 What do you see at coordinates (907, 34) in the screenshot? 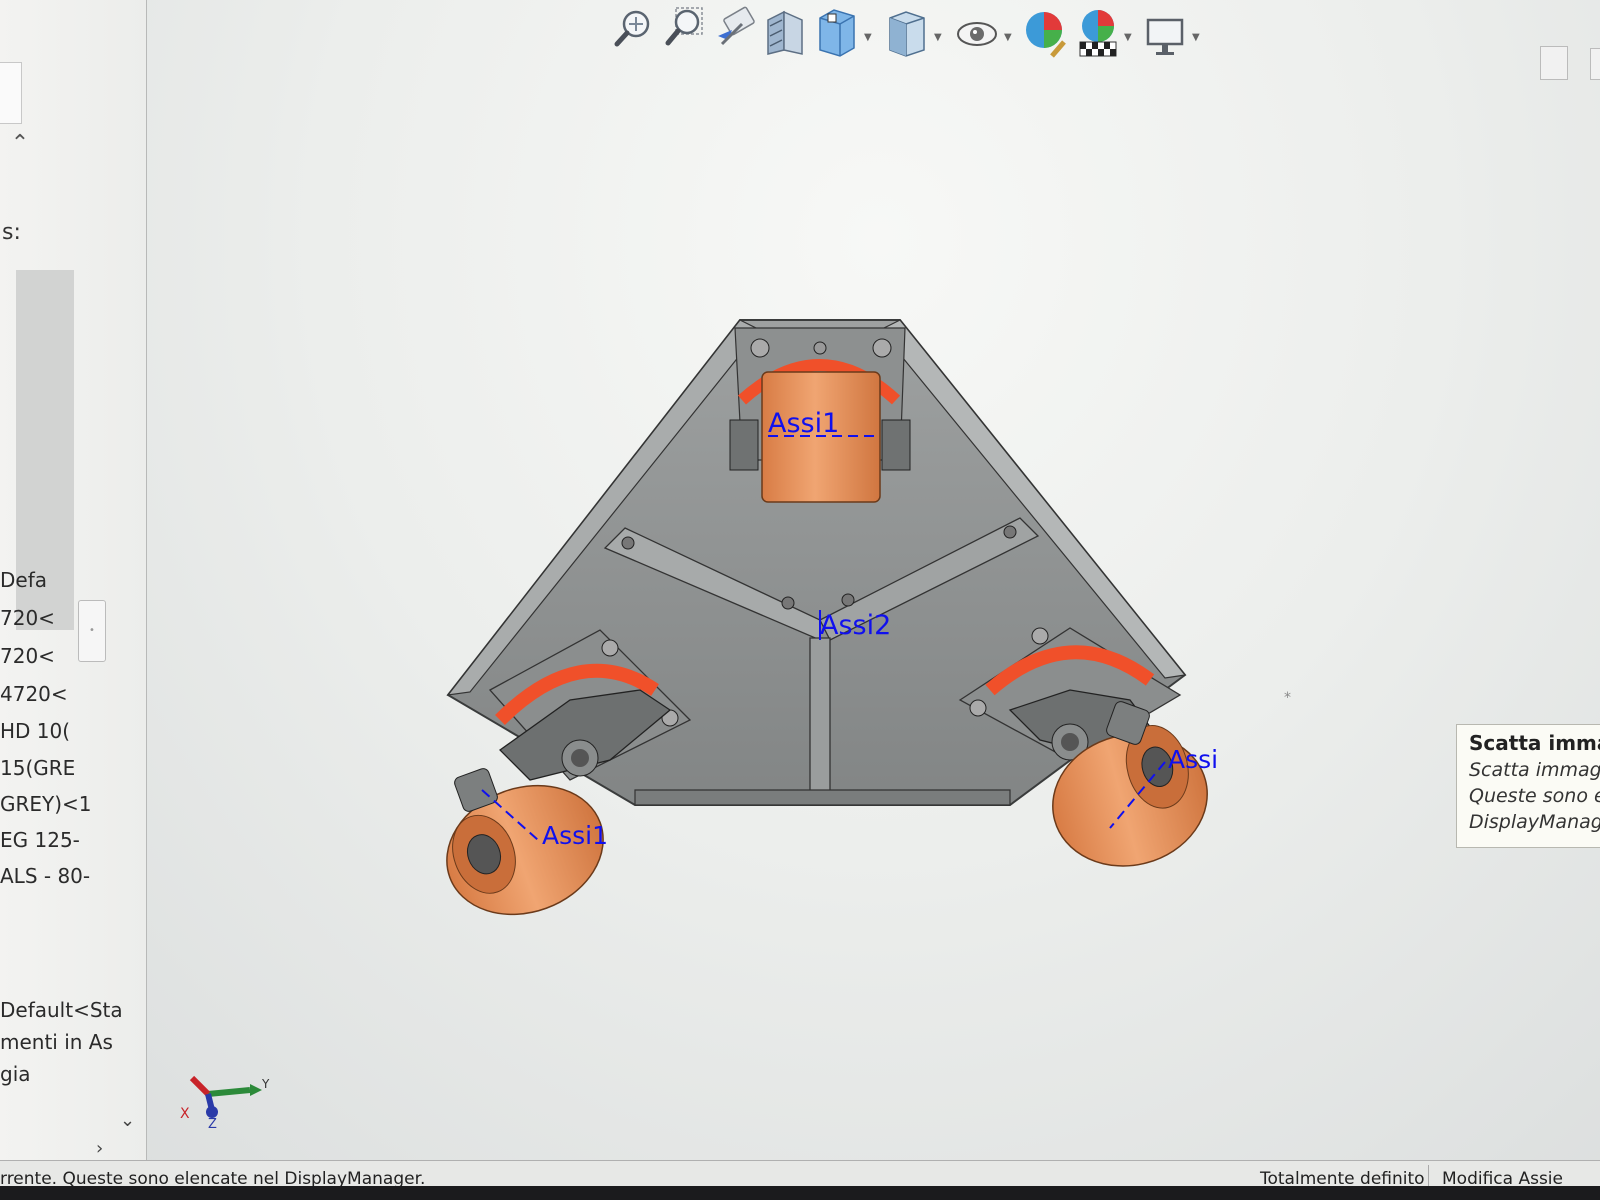
I see `display-style-icon` at bounding box center [907, 34].